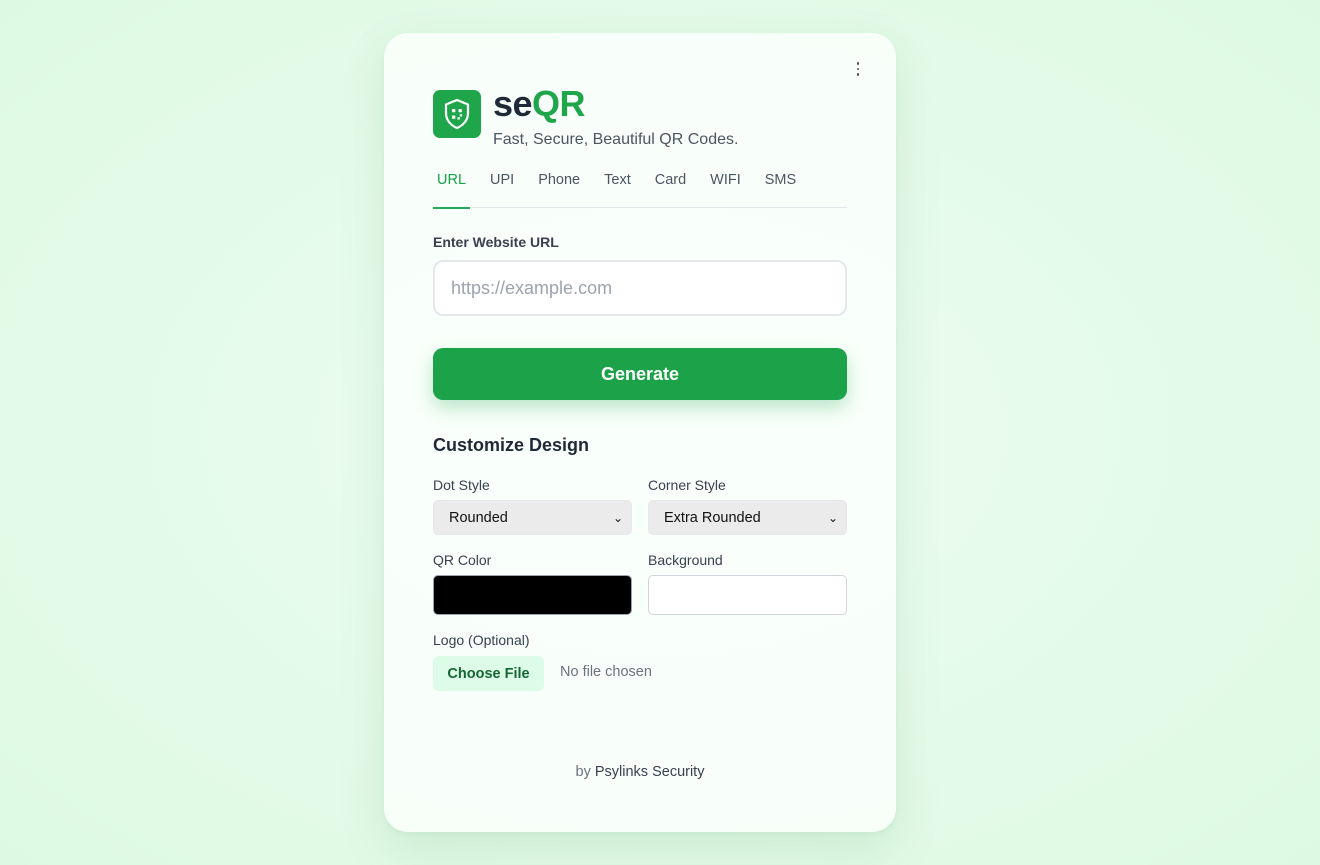 This screenshot has width=1320, height=865. What do you see at coordinates (532, 595) in the screenshot?
I see `qr-color-picker` at bounding box center [532, 595].